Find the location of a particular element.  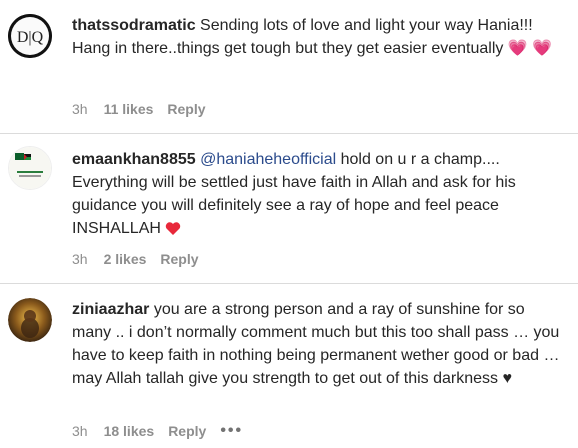

black-heart-icon: ♥ is located at coordinates (507, 378).